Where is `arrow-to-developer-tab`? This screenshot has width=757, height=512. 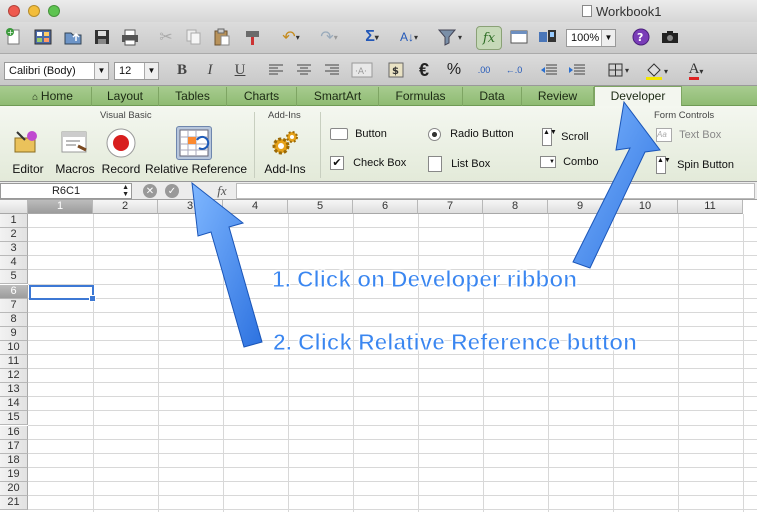 arrow-to-developer-tab is located at coordinates (616, 184).